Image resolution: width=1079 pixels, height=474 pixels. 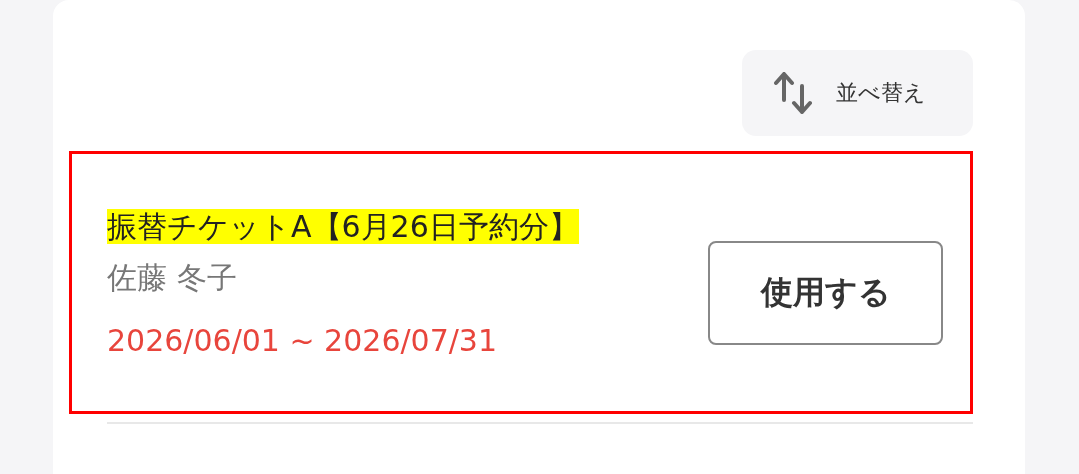 I want to click on sort-button: 並べ替え, so click(x=857, y=93).